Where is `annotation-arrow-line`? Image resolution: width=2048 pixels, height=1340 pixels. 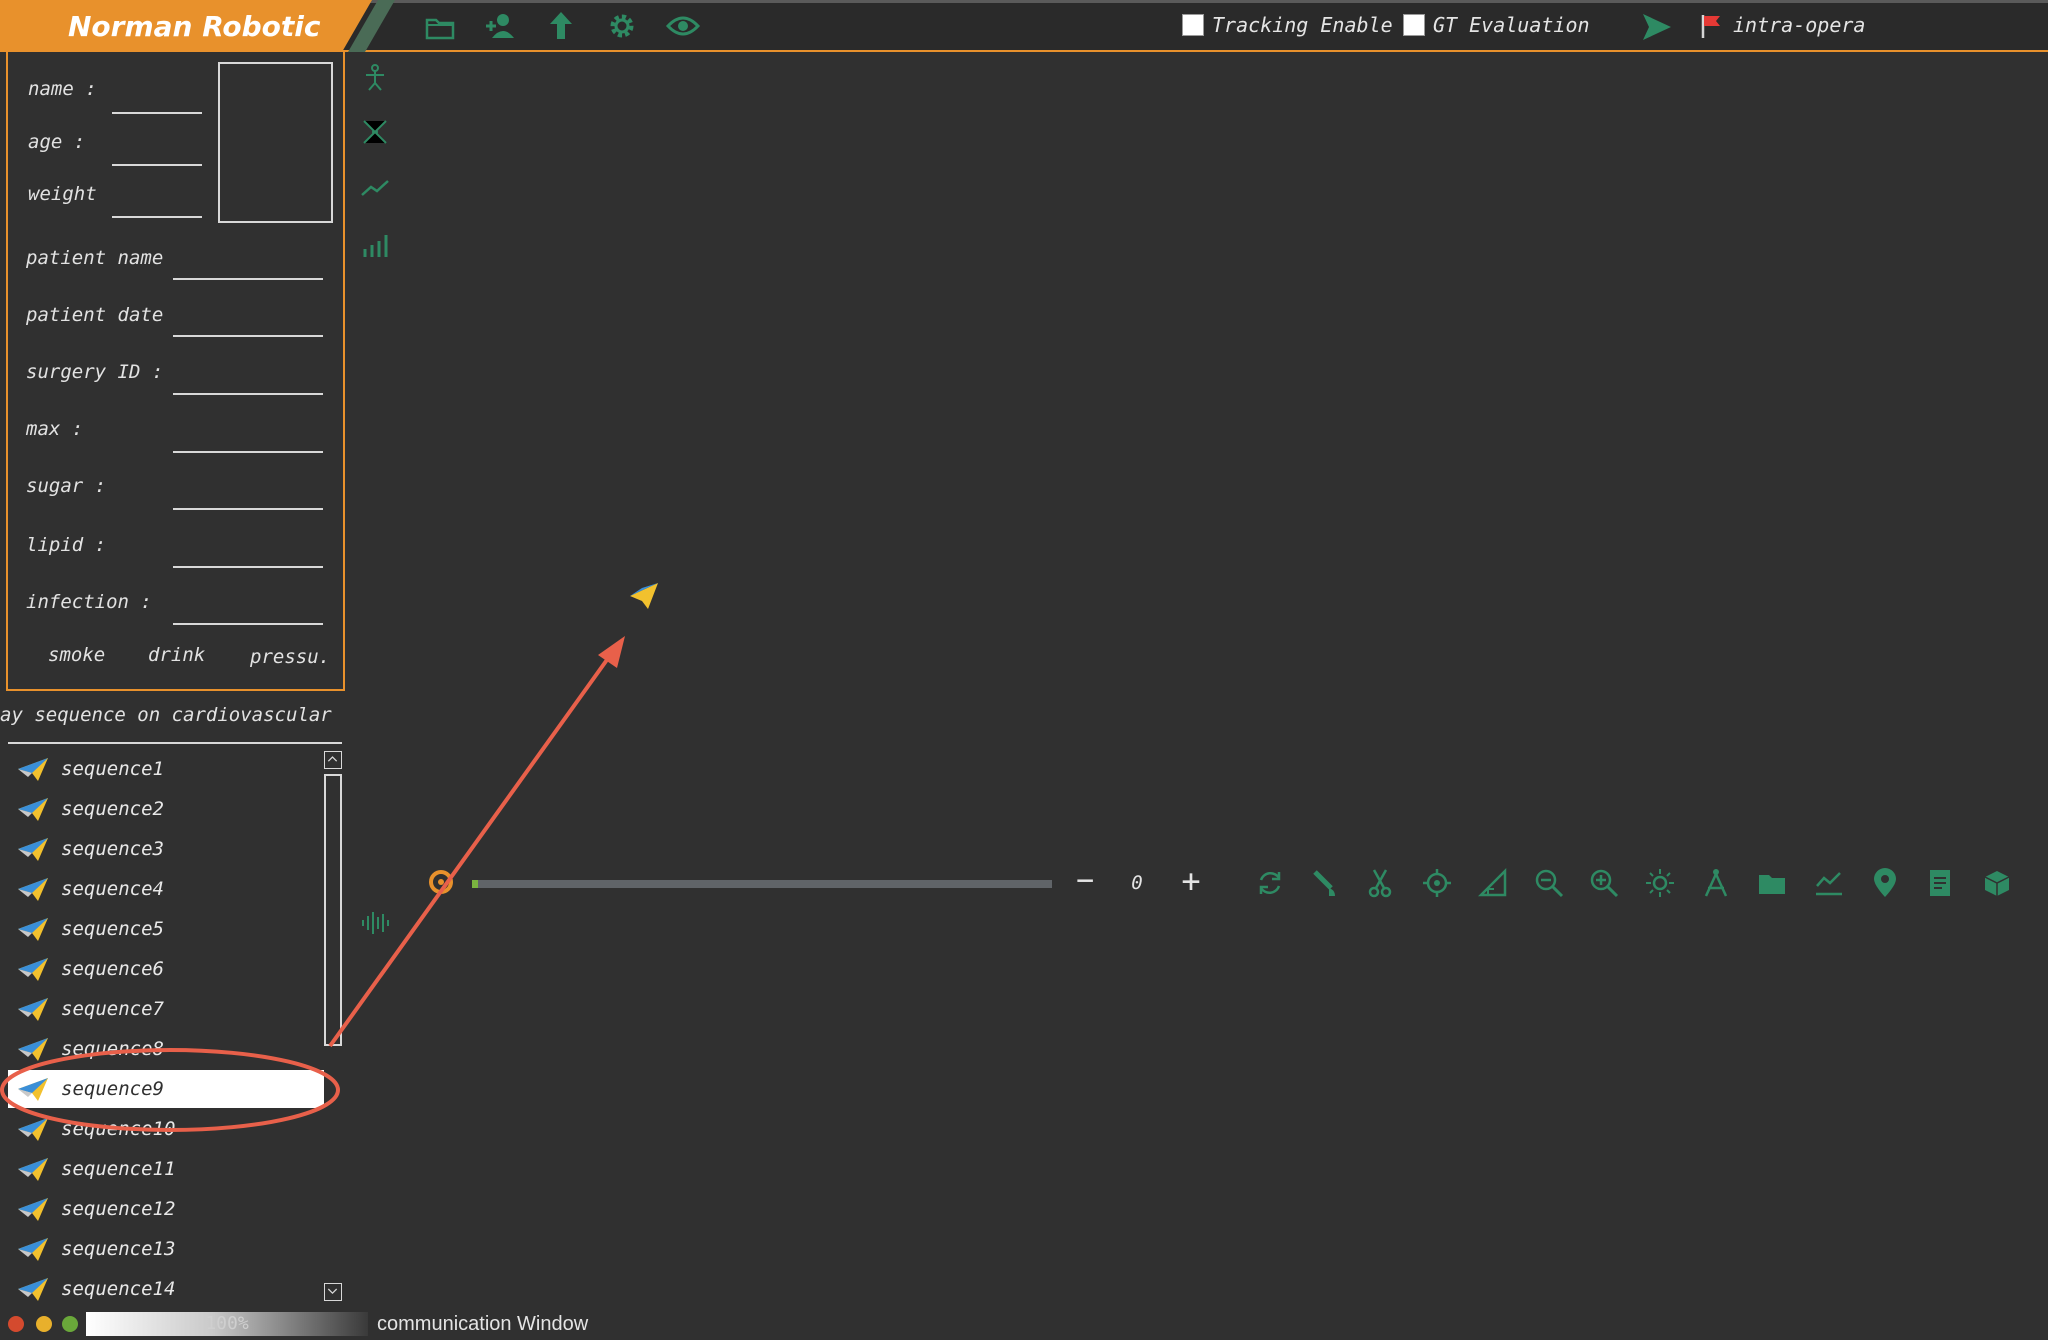 annotation-arrow-line is located at coordinates (472, 848).